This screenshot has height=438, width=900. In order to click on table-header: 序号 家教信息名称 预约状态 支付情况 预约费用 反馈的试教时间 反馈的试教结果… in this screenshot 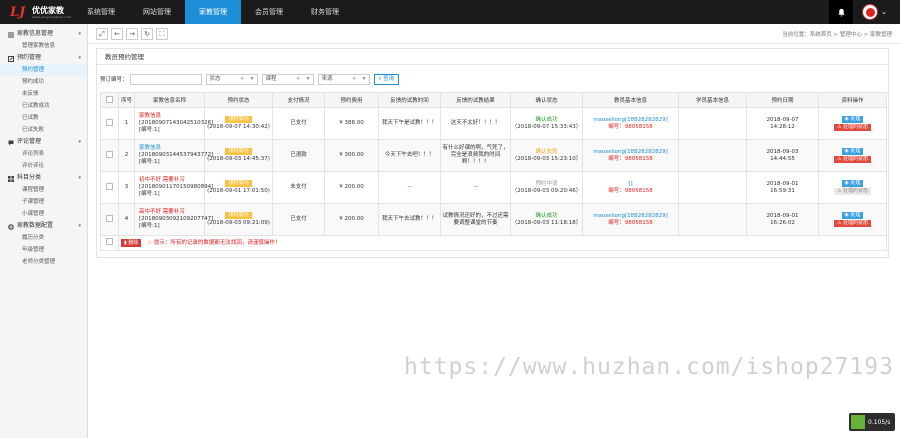, I will do `click(493, 100)`.